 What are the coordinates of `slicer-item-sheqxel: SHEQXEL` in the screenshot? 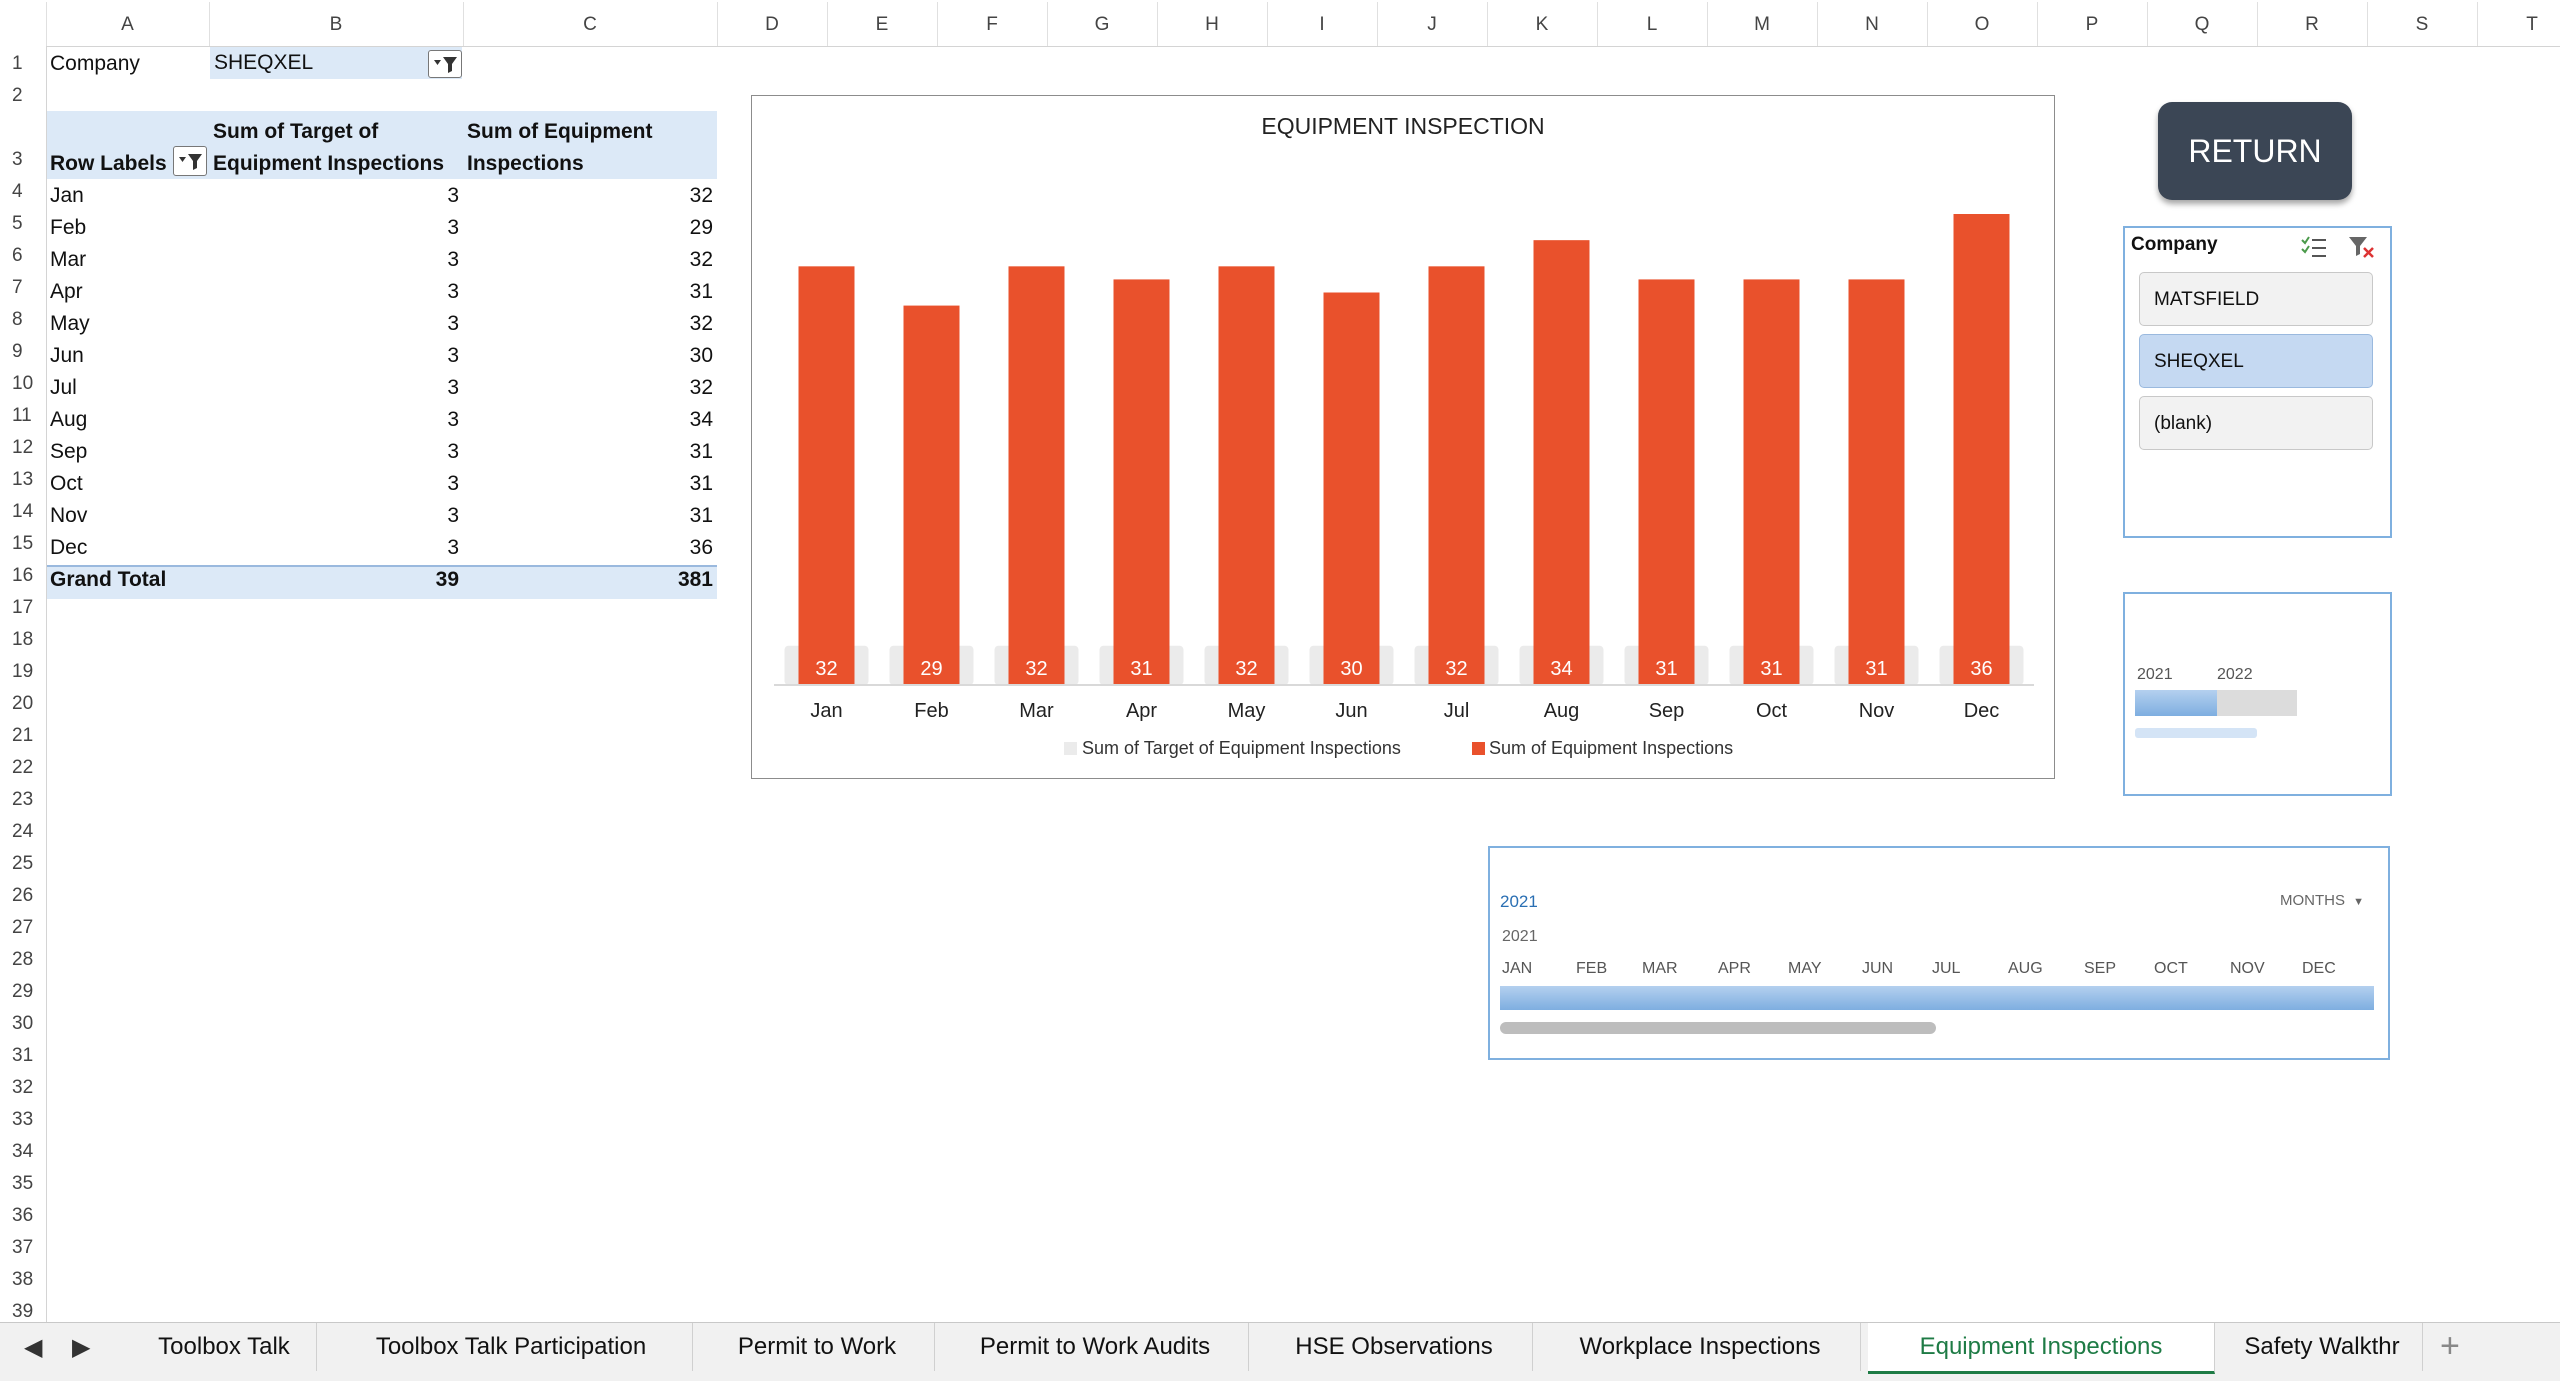 It's located at (2256, 361).